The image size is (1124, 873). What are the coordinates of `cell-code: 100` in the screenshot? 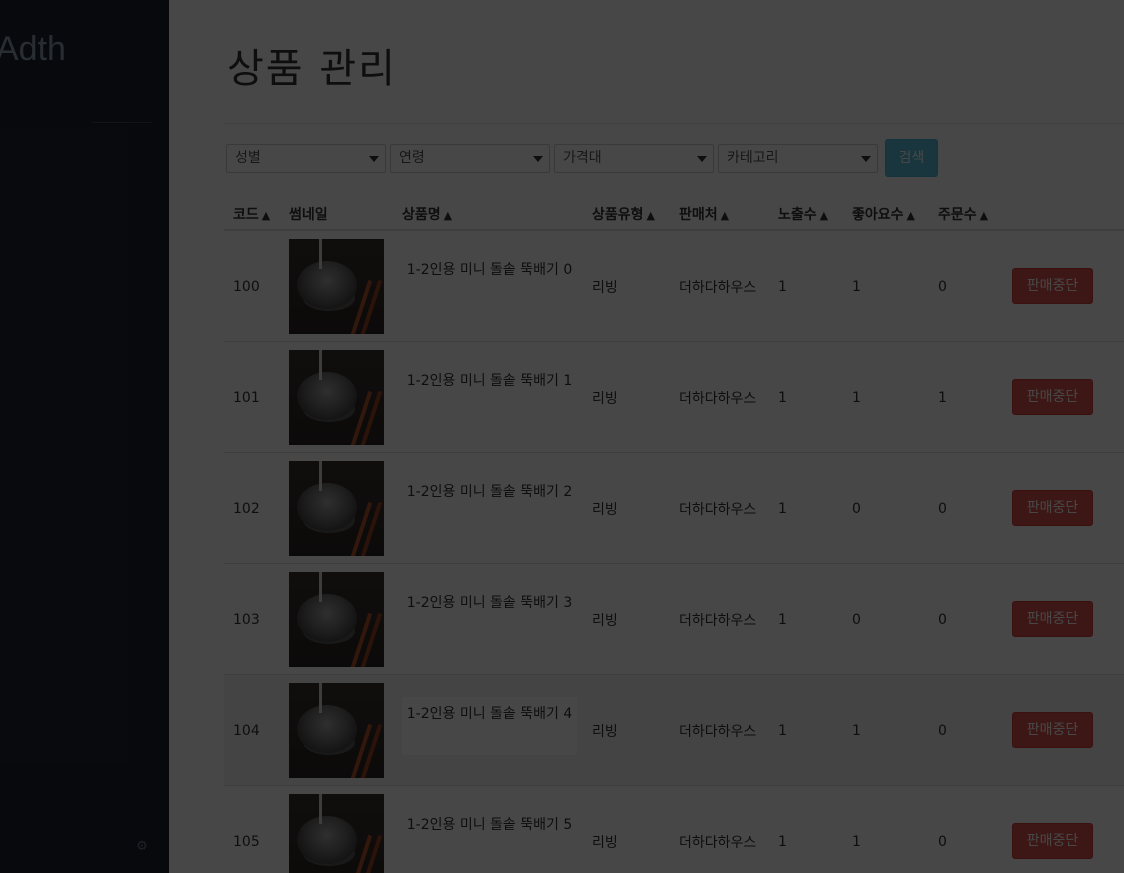 It's located at (246, 286).